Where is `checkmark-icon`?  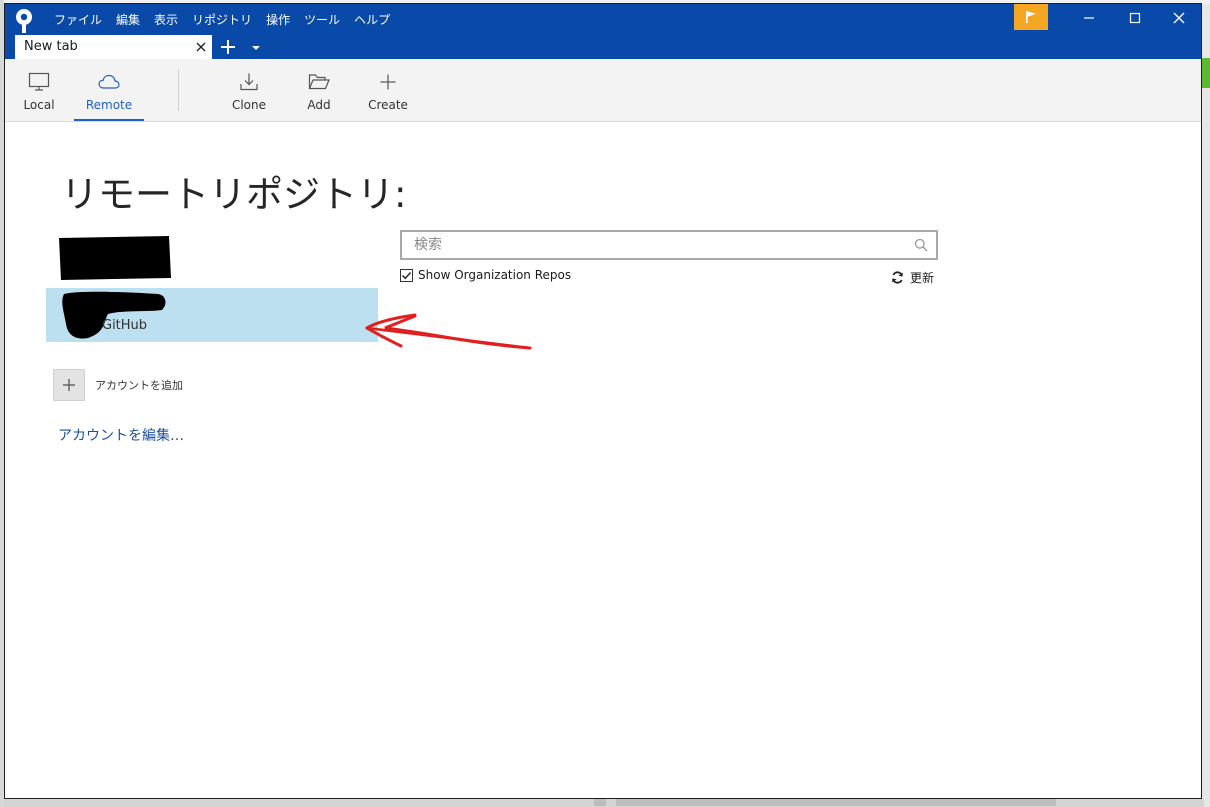 checkmark-icon is located at coordinates (407, 275).